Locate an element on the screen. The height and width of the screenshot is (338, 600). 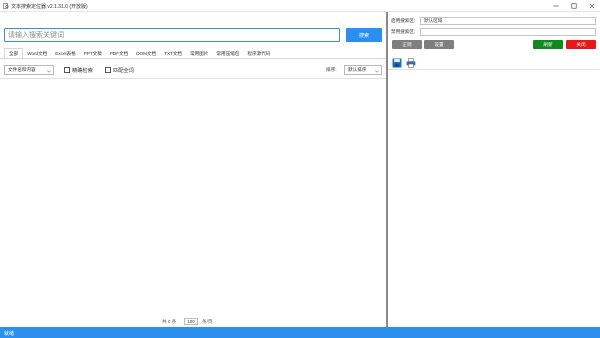
pager: 共 0 条 100 条/页 is located at coordinates (193, 322).